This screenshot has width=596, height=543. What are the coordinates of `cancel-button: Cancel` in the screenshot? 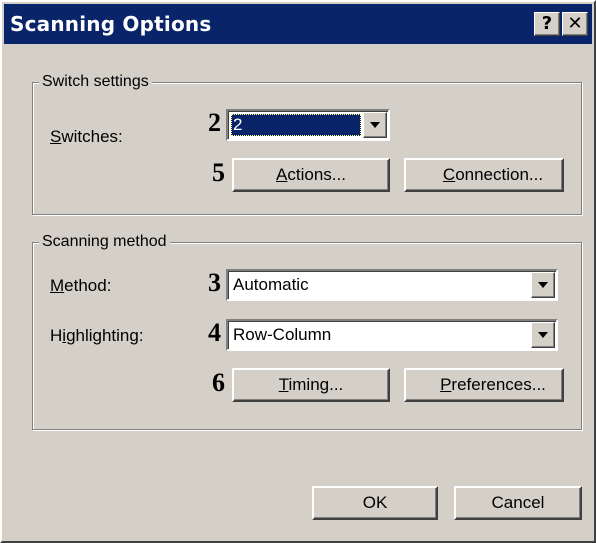 It's located at (518, 503).